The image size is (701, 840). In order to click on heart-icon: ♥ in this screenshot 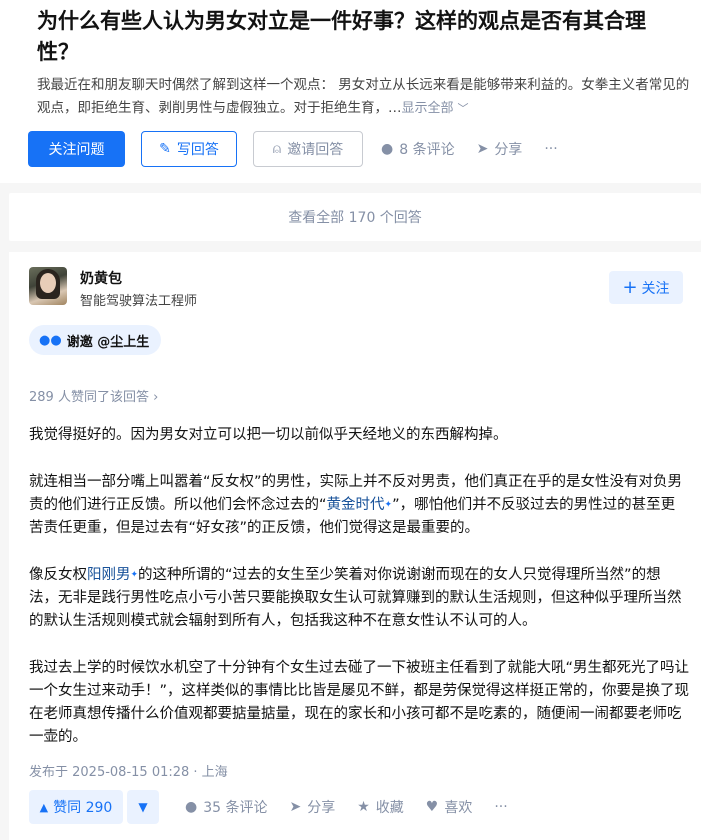, I will do `click(432, 807)`.